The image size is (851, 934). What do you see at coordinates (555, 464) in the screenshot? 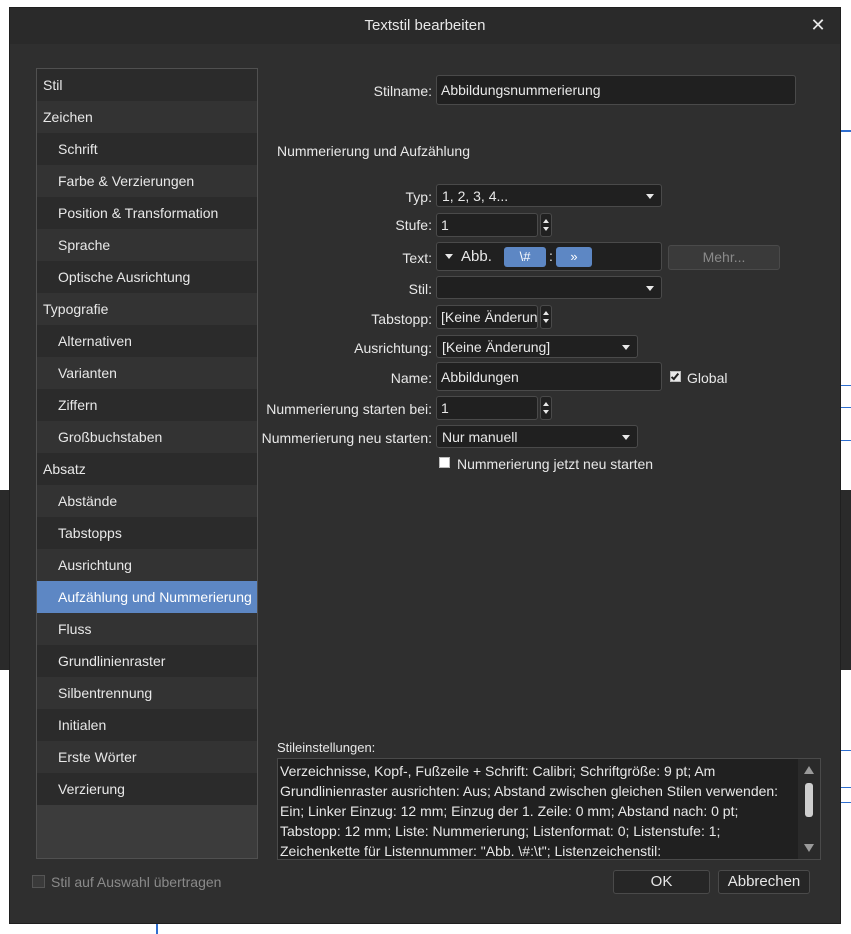
I see `restart-now-label: Nummerierung jetzt neu starten` at bounding box center [555, 464].